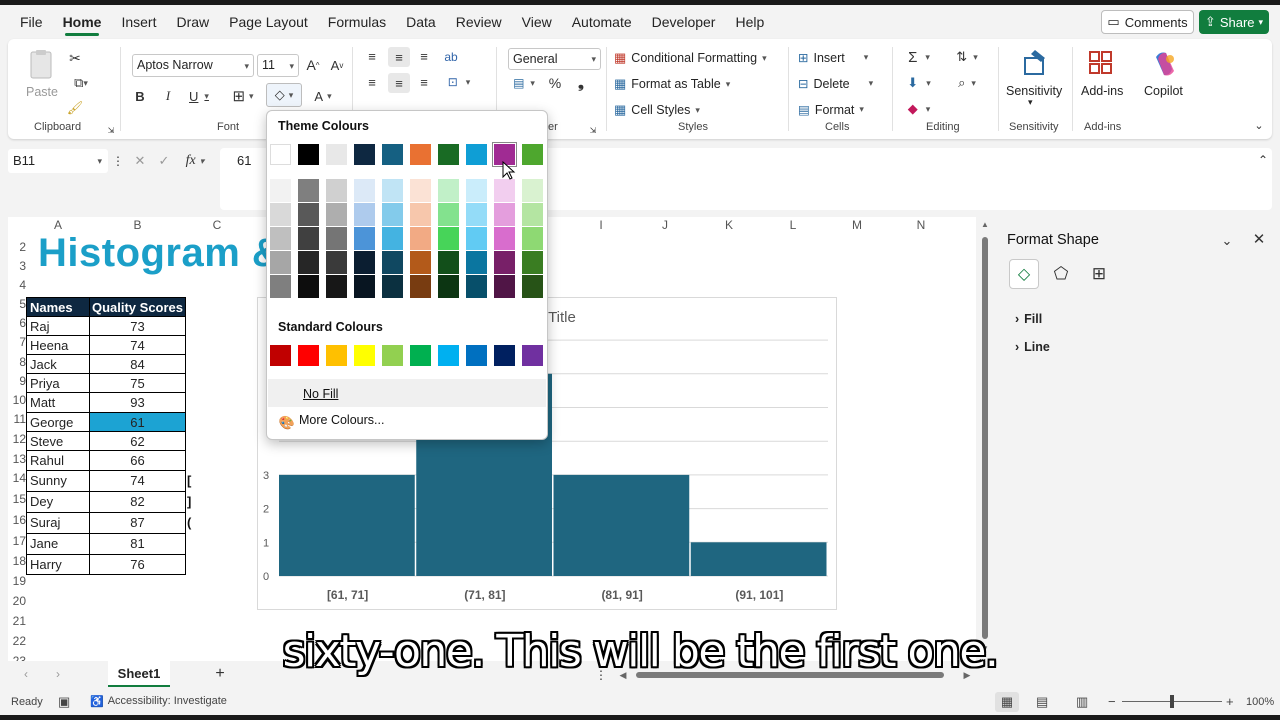 This screenshot has width=1280, height=720. I want to click on selected-score-cell: 61, so click(137, 422).